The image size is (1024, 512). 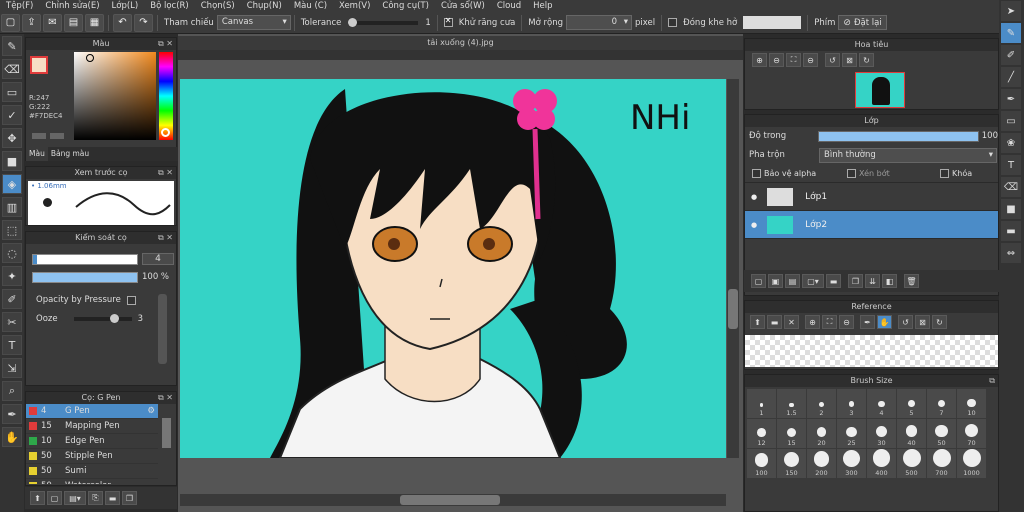 What do you see at coordinates (12, 69) in the screenshot?
I see `eraser-tool-icon: ⌫` at bounding box center [12, 69].